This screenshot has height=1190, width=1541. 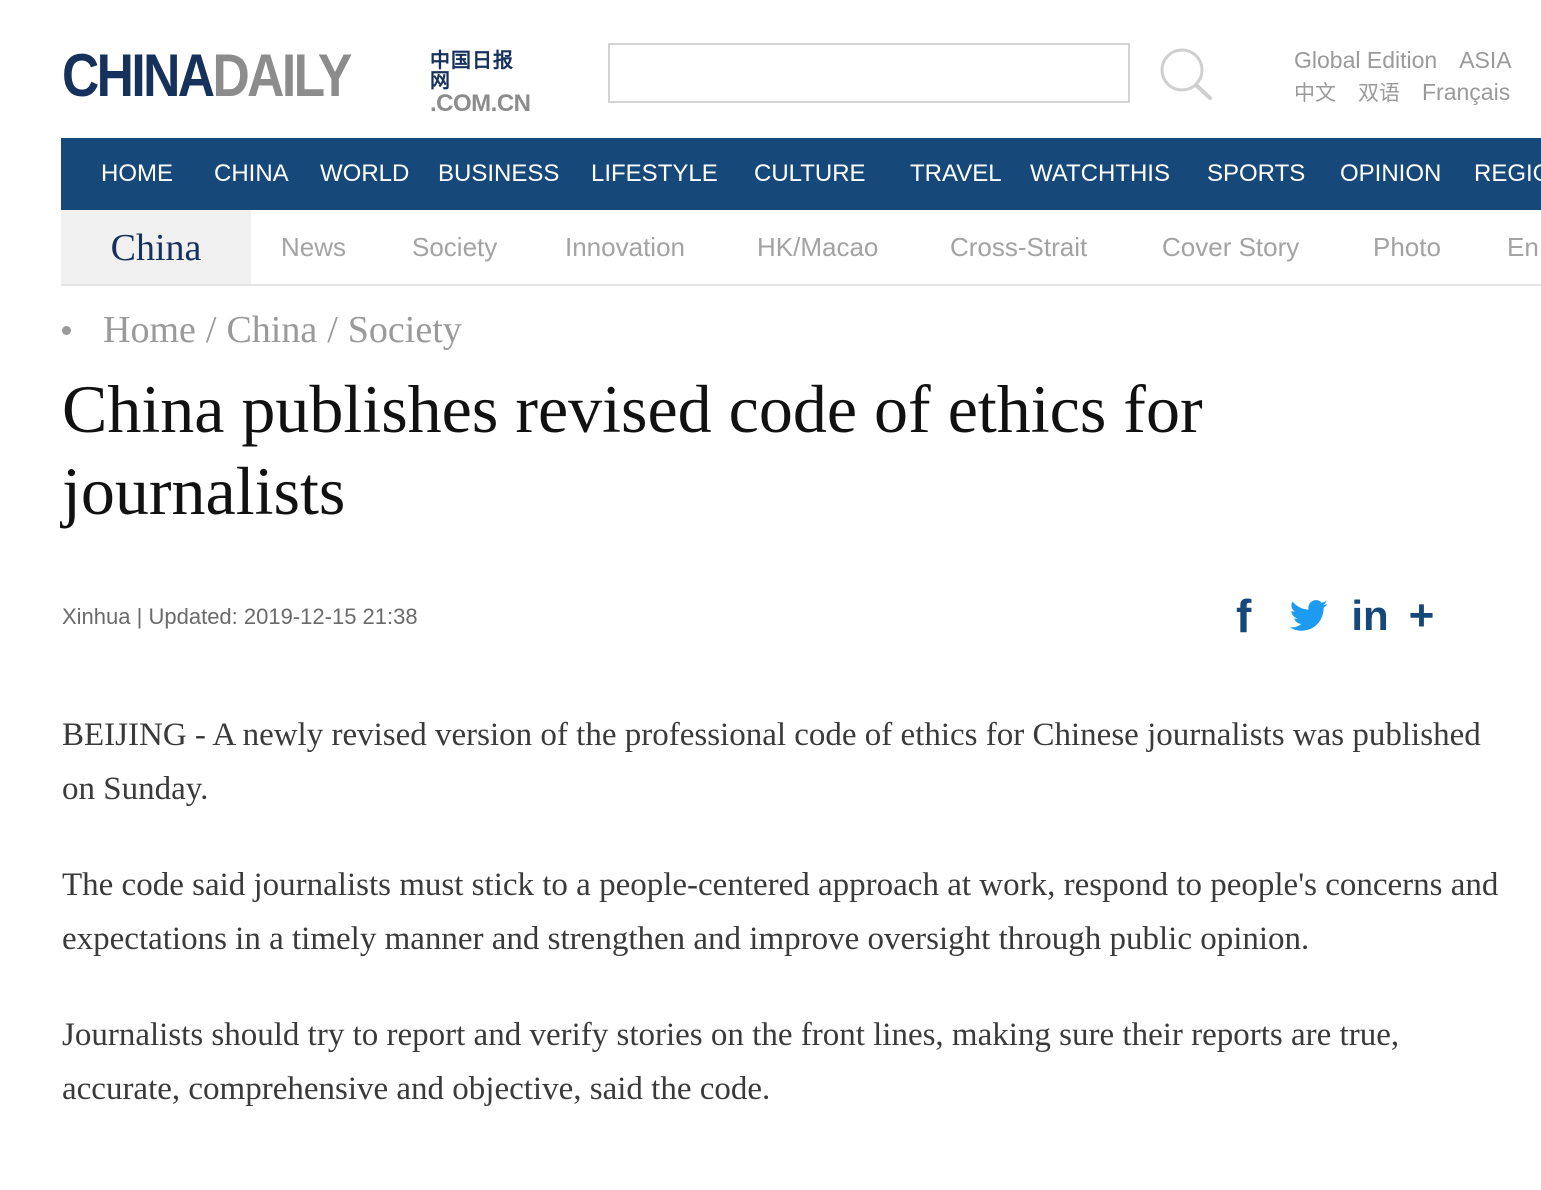 I want to click on nav-world: WORLD, so click(x=364, y=174).